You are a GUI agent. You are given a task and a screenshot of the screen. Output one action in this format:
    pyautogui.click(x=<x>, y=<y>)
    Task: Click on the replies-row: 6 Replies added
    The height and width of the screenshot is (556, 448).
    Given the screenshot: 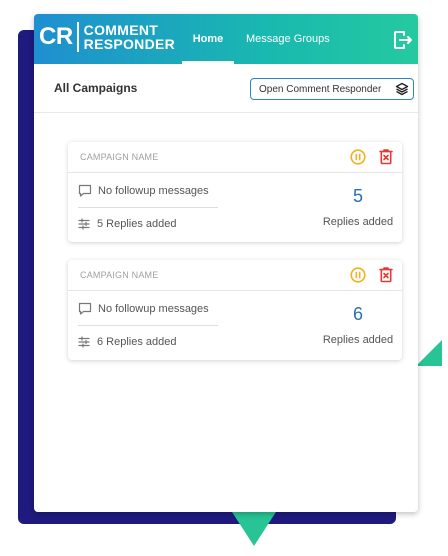 What is the action you would take?
    pyautogui.click(x=127, y=342)
    